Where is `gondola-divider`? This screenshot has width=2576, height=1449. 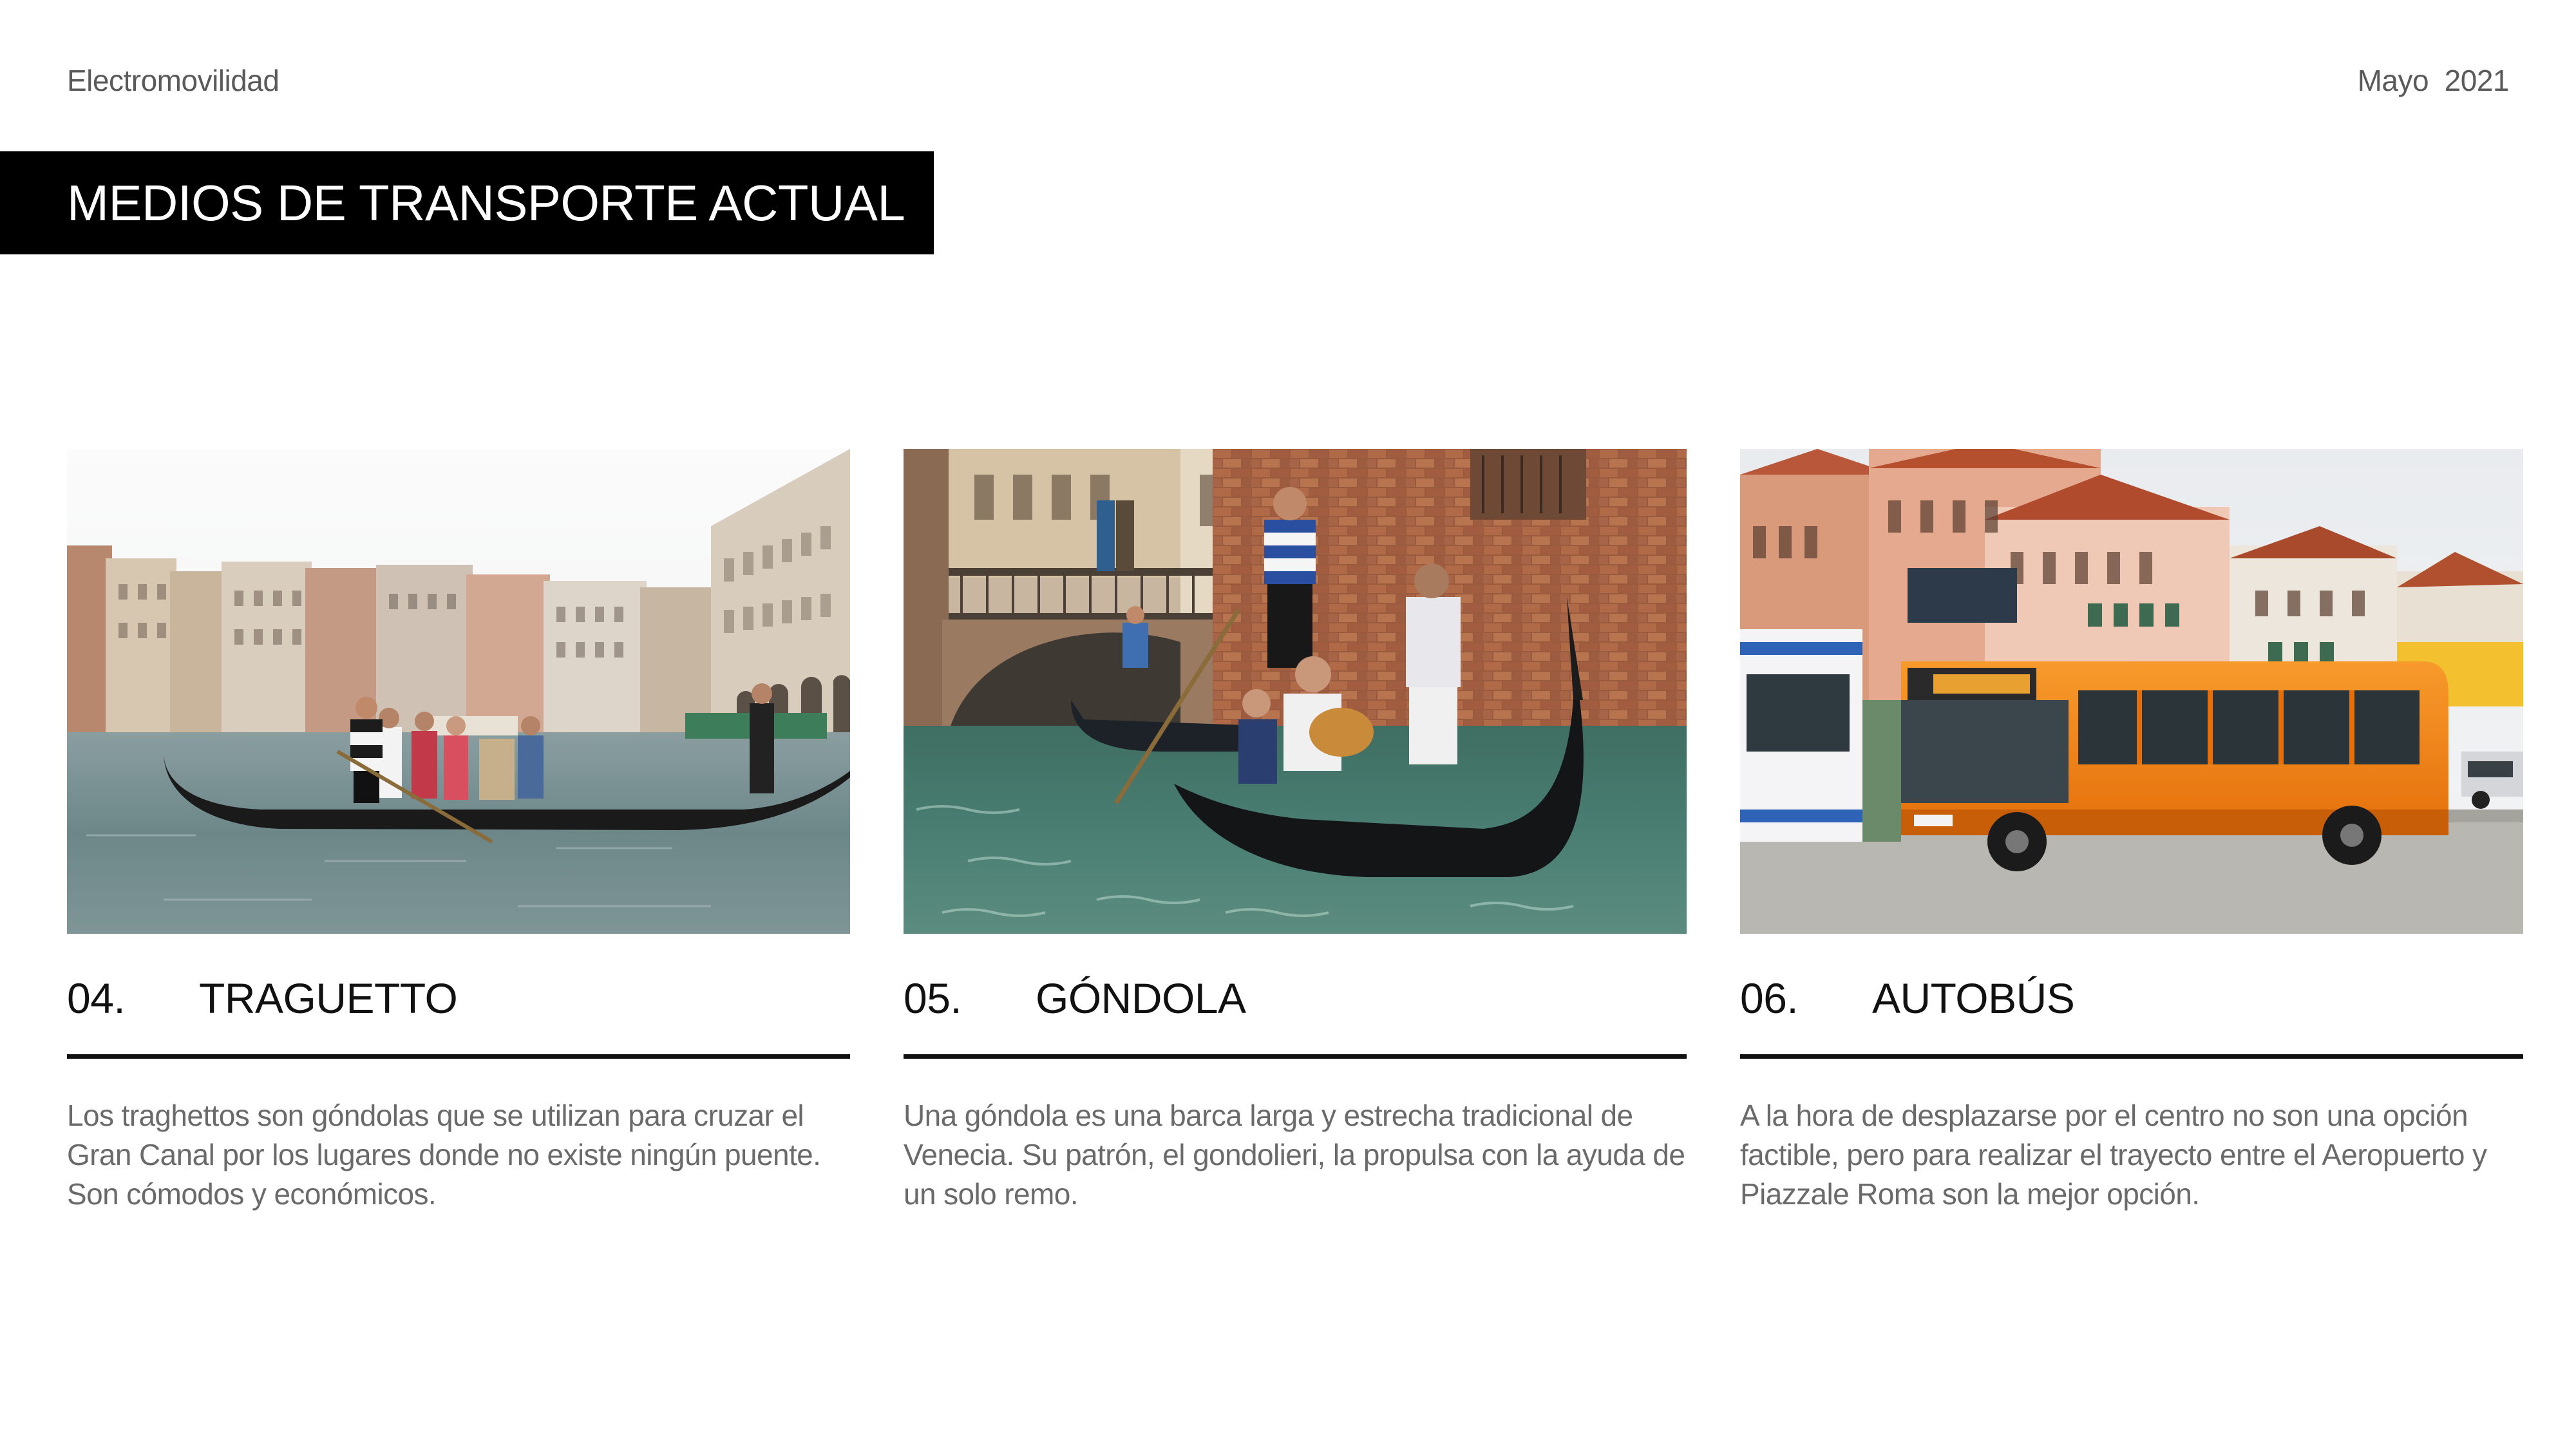
gondola-divider is located at coordinates (1295, 1057).